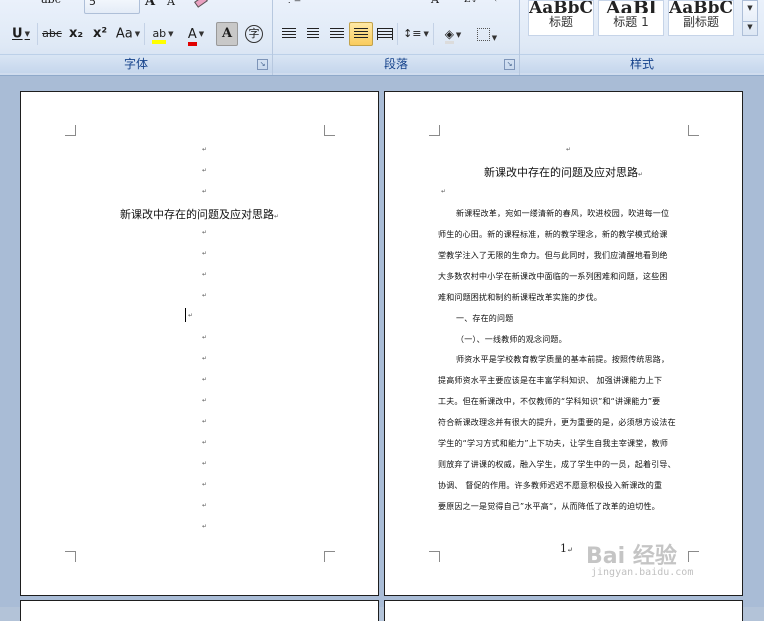  I want to click on subscript-icon: x₂, so click(76, 33).